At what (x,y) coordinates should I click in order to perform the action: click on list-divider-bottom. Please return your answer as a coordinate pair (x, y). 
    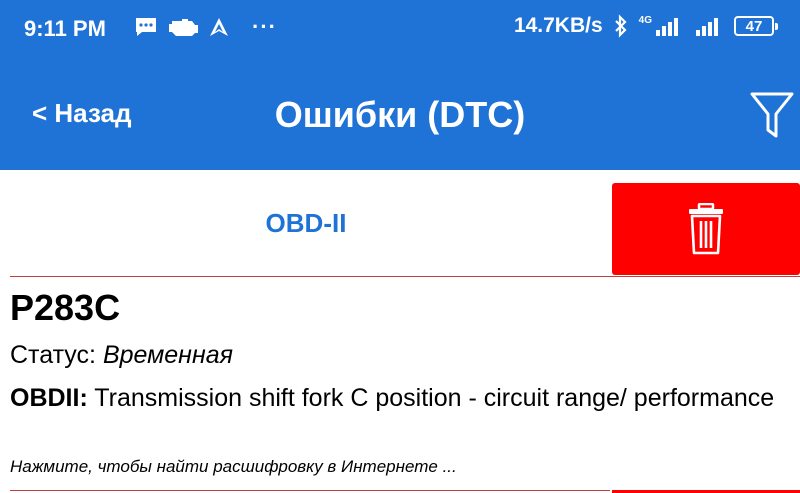
    Looking at the image, I should click on (310, 490).